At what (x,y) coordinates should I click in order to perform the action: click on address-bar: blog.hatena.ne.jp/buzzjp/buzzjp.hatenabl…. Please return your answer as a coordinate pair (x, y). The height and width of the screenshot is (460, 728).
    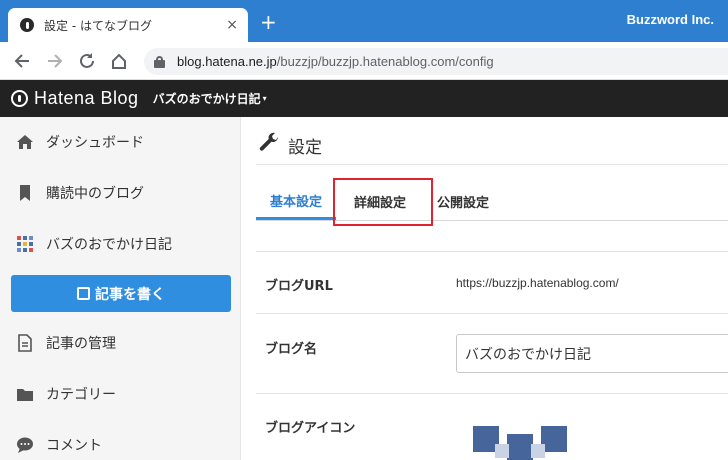
    Looking at the image, I should click on (436, 61).